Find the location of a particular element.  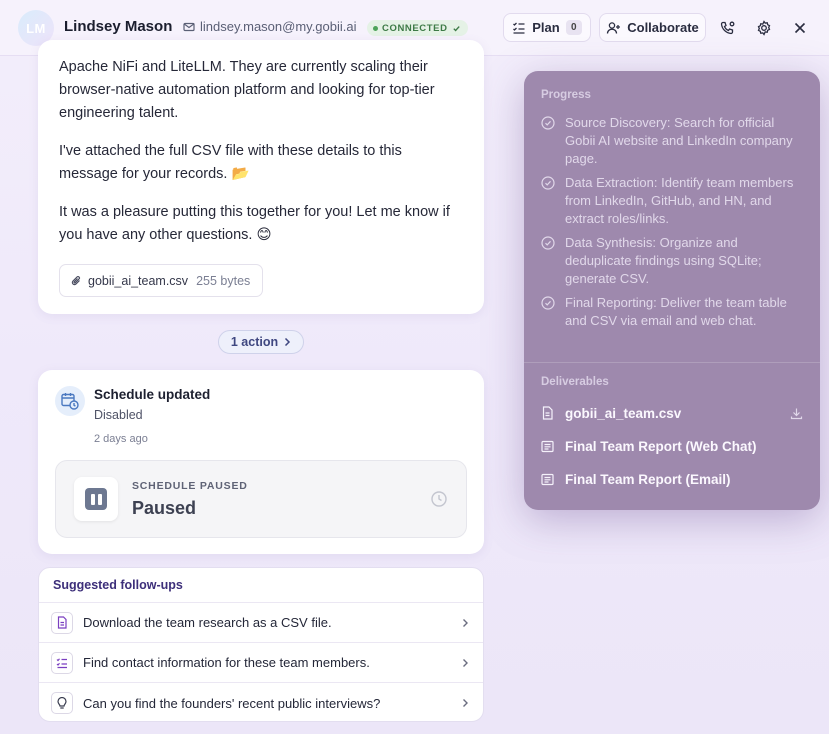

status-badge-label: CONNECTED is located at coordinates (415, 28).